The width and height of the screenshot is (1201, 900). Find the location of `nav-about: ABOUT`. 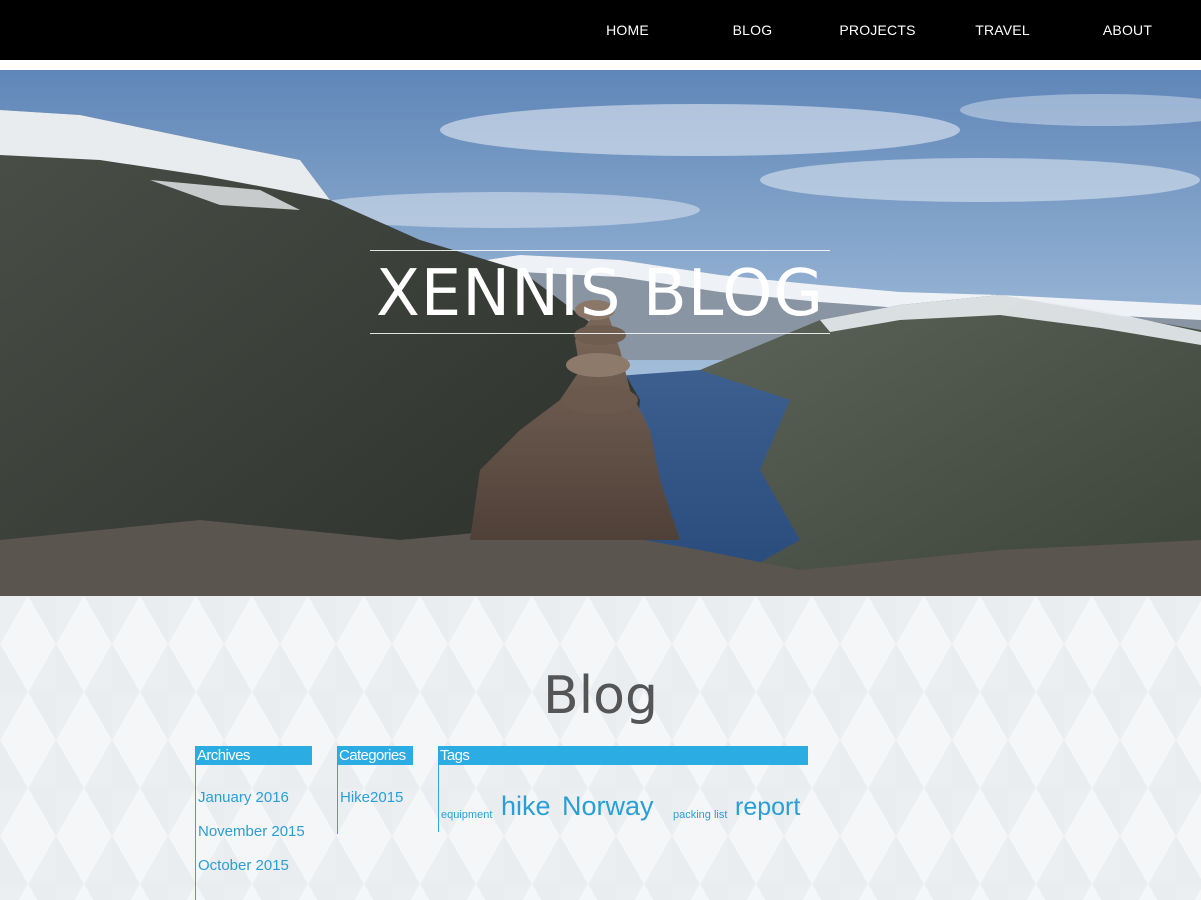

nav-about: ABOUT is located at coordinates (1127, 30).